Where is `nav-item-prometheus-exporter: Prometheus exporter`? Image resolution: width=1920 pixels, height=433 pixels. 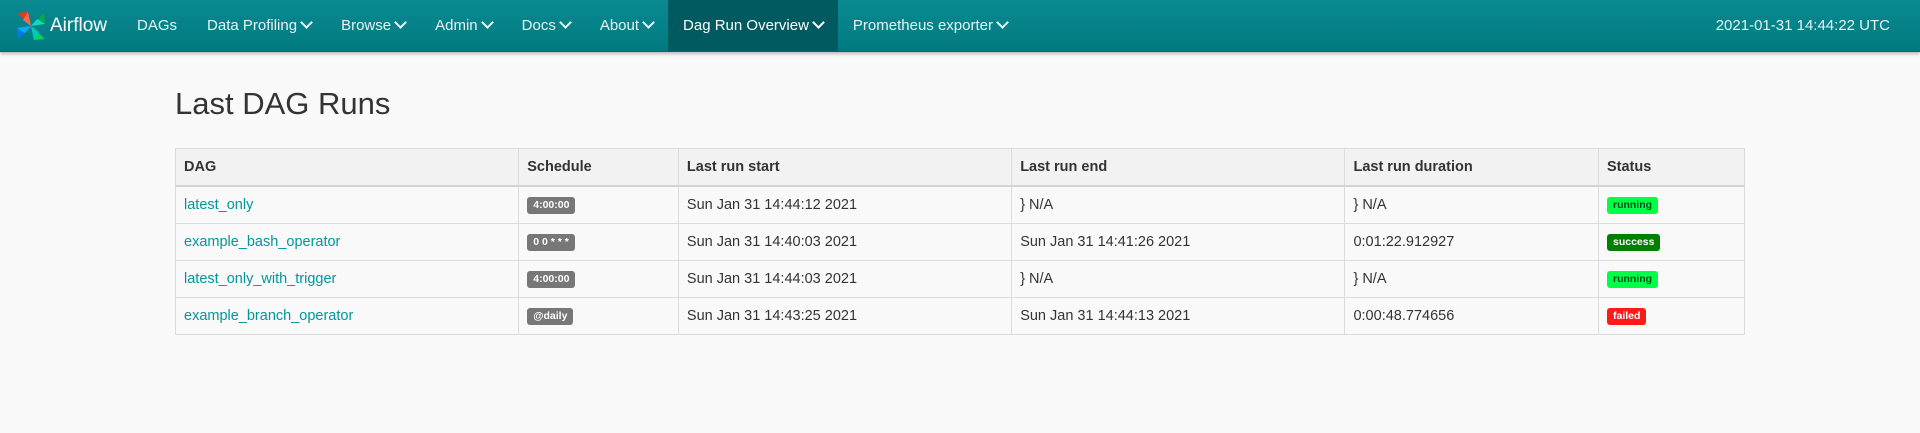 nav-item-prometheus-exporter: Prometheus exporter is located at coordinates (930, 25).